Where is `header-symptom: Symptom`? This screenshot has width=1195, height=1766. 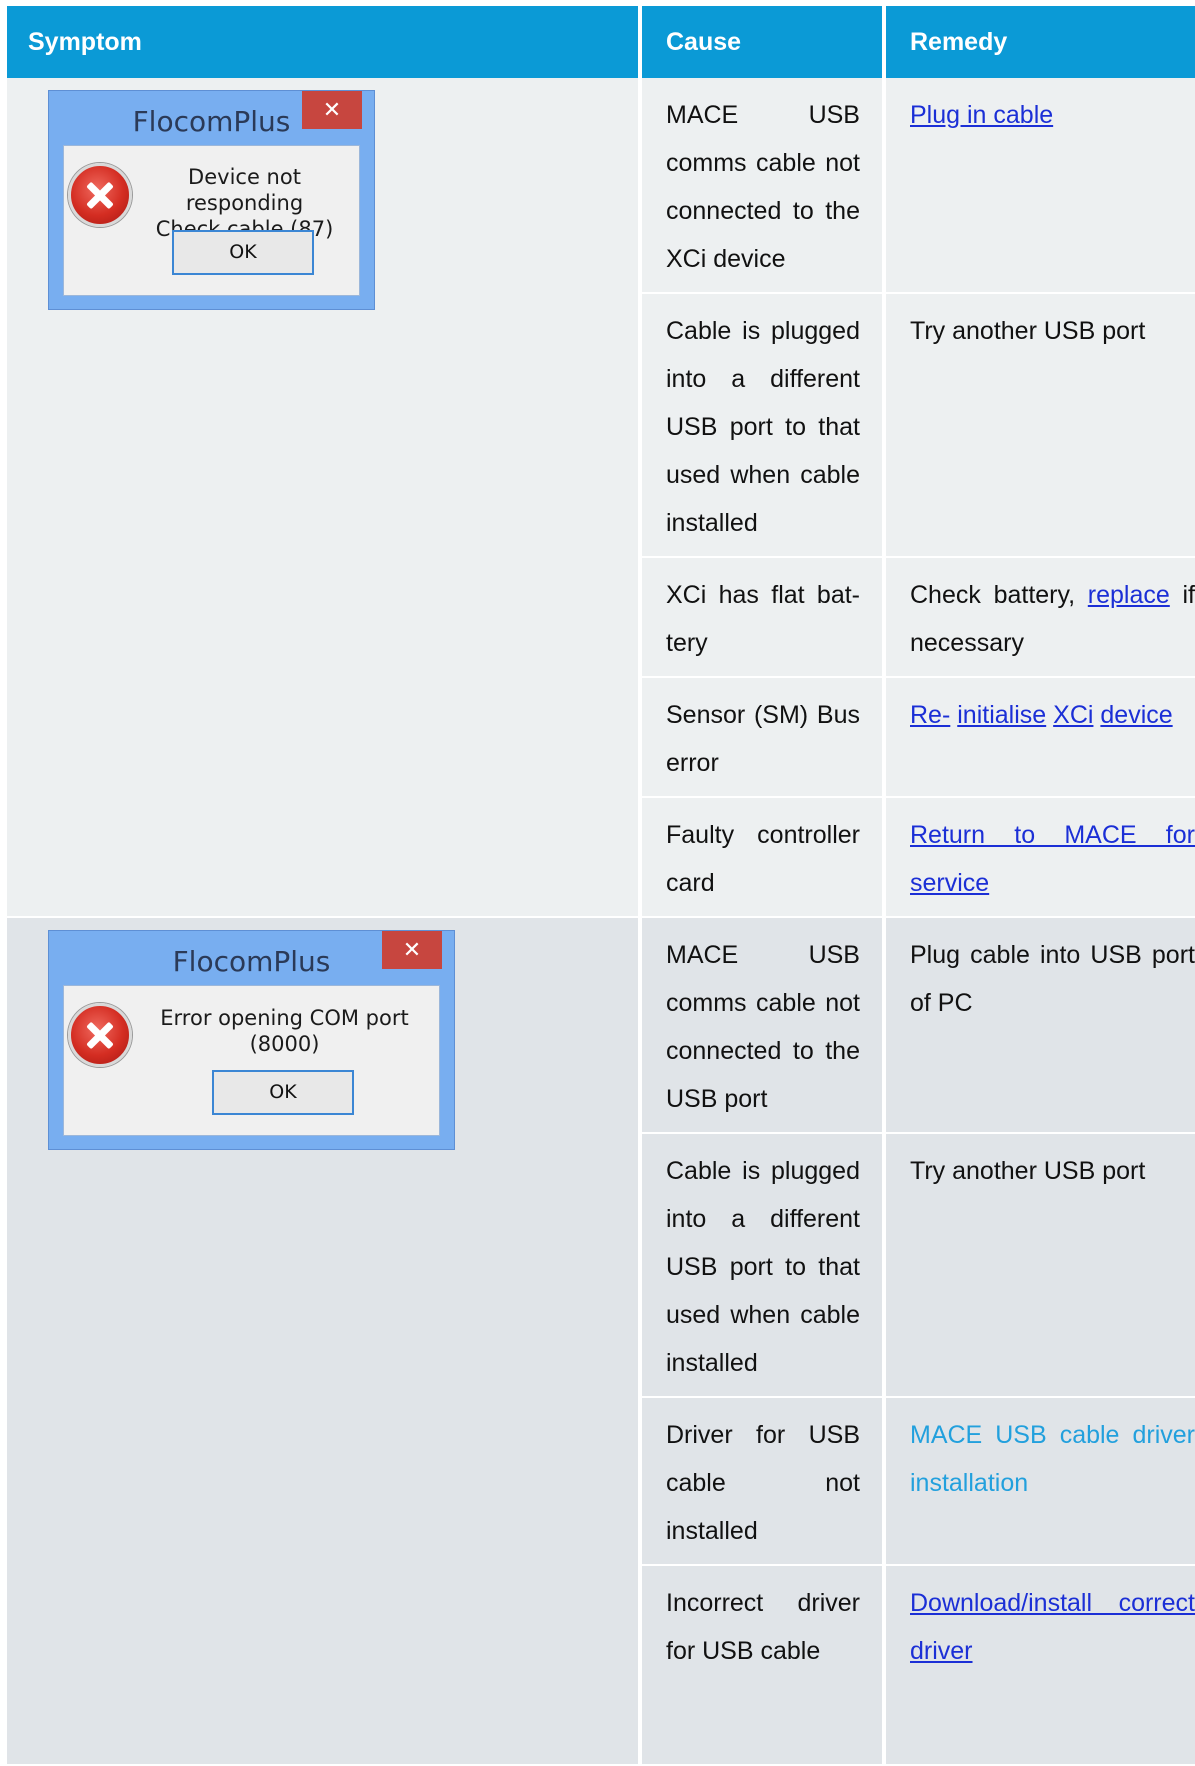 header-symptom: Symptom is located at coordinates (324, 42).